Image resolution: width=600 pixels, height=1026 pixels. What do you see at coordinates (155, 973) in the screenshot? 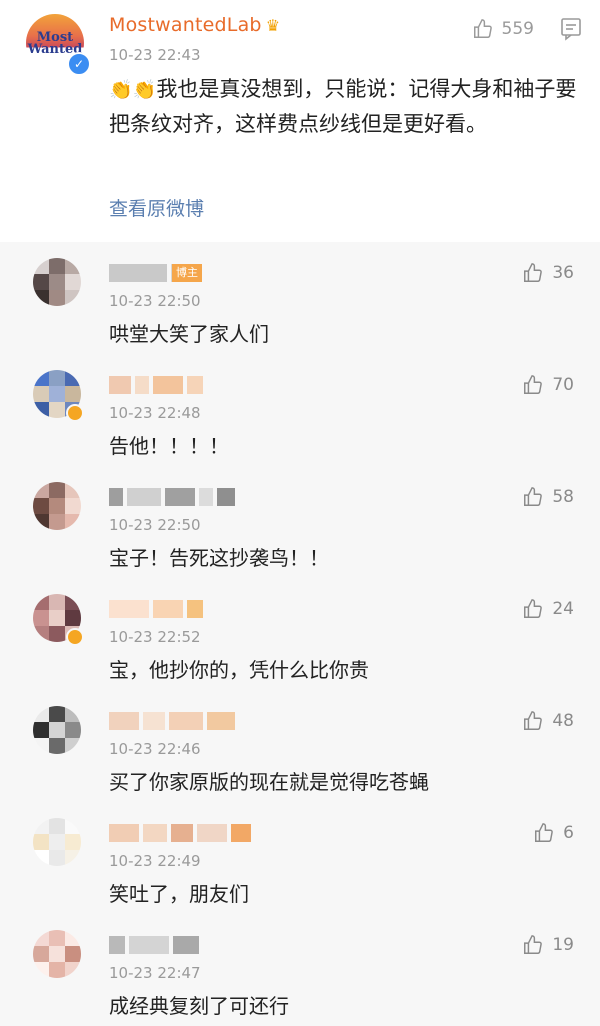
I see `comment-time: 10-23 22:47` at bounding box center [155, 973].